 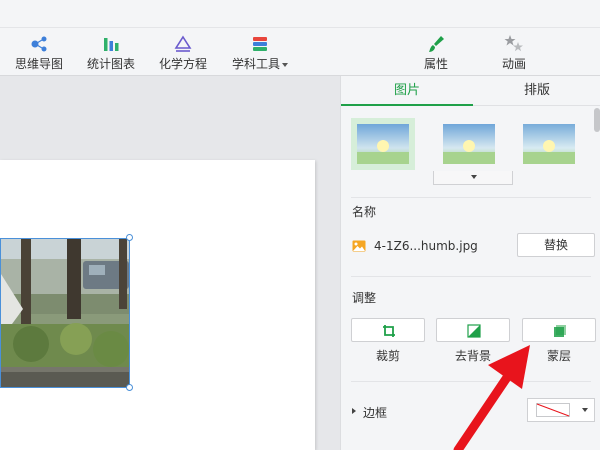 What do you see at coordinates (359, 246) in the screenshot?
I see `image-file-icon` at bounding box center [359, 246].